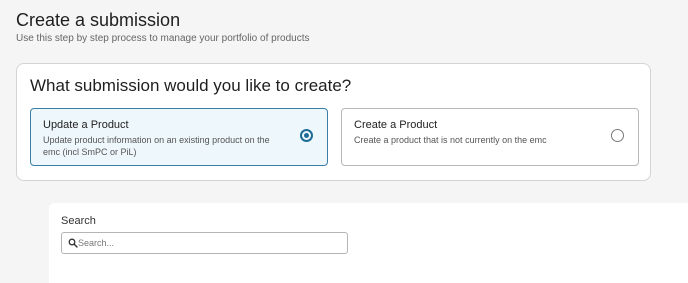 The width and height of the screenshot is (688, 283). Describe the element at coordinates (78, 221) in the screenshot. I see `search-label: Search` at that location.